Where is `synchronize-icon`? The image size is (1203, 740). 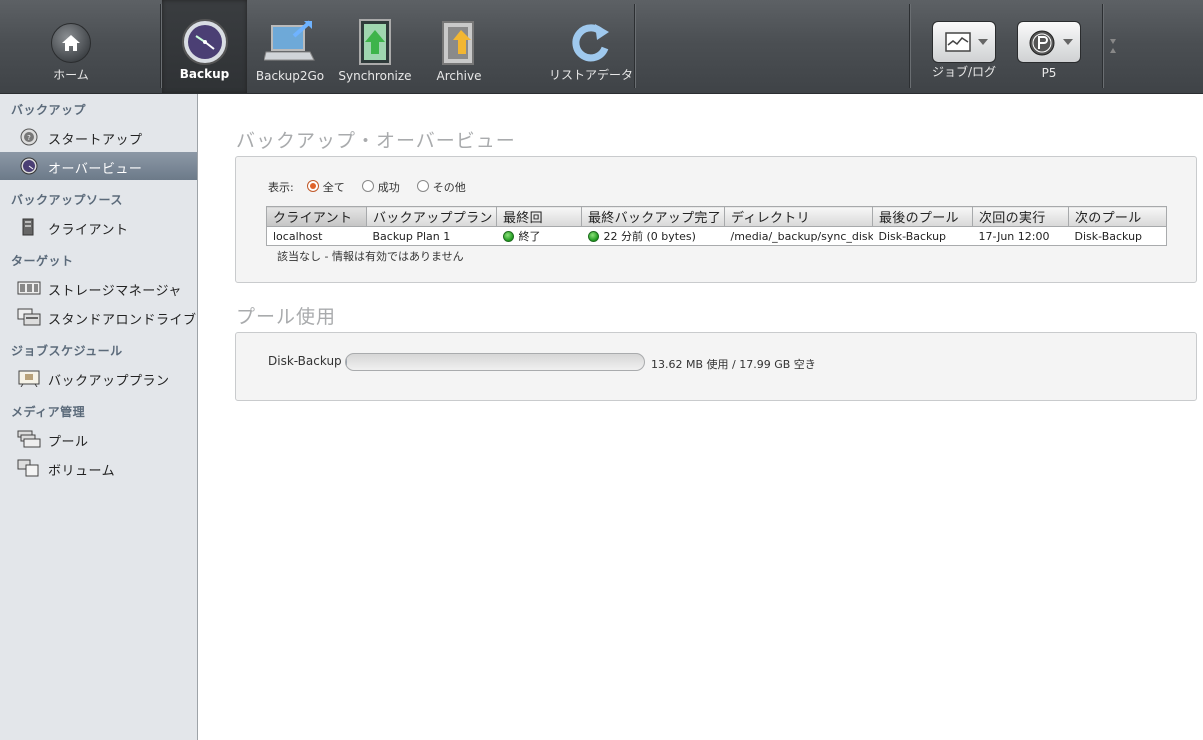
synchronize-icon is located at coordinates (375, 43).